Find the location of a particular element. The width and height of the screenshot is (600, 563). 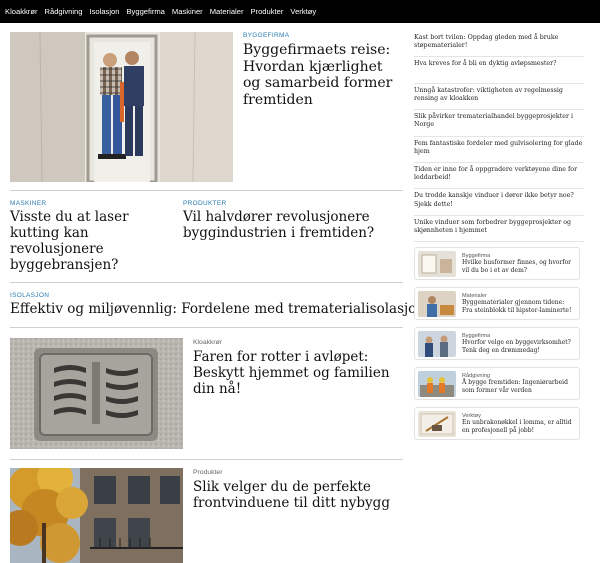

story2-category: Produkter is located at coordinates (207, 472).